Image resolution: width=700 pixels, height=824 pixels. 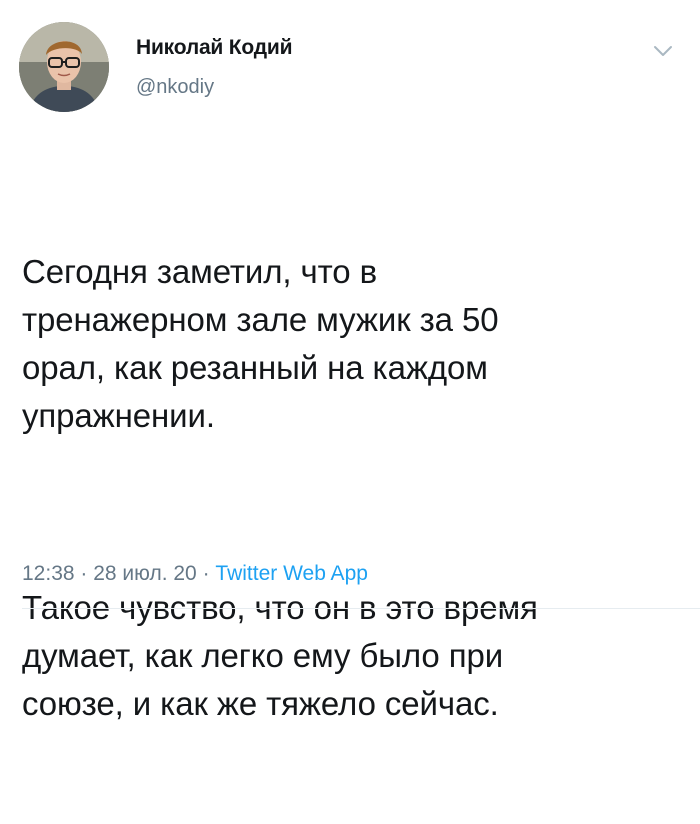 What do you see at coordinates (48, 573) in the screenshot?
I see `tweet-time: 12:38` at bounding box center [48, 573].